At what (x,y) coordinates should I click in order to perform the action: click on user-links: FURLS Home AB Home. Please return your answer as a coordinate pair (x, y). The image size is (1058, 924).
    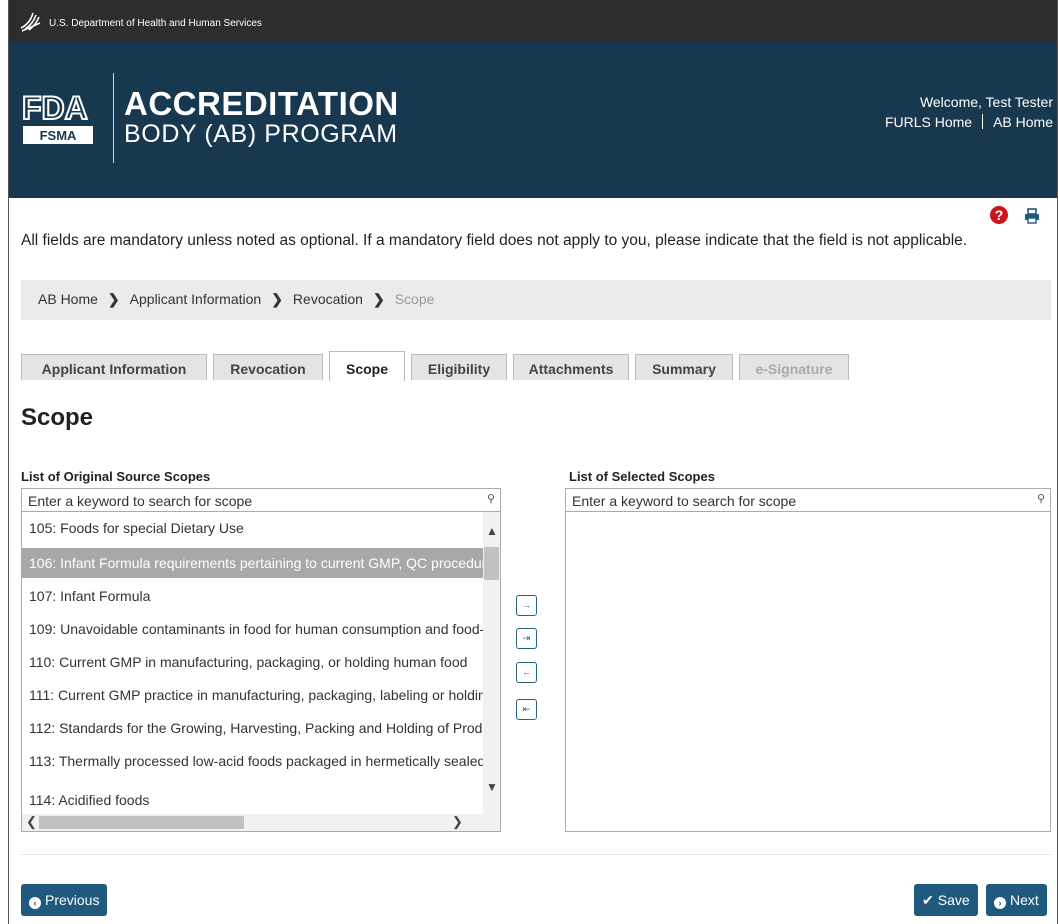
    Looking at the image, I should click on (969, 122).